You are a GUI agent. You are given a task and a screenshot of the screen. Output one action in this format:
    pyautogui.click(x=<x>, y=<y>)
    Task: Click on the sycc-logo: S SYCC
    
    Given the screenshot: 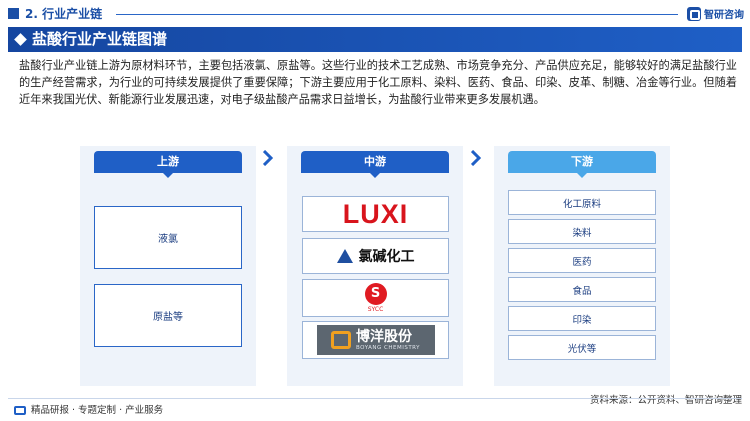 What is the action you would take?
    pyautogui.click(x=375, y=298)
    